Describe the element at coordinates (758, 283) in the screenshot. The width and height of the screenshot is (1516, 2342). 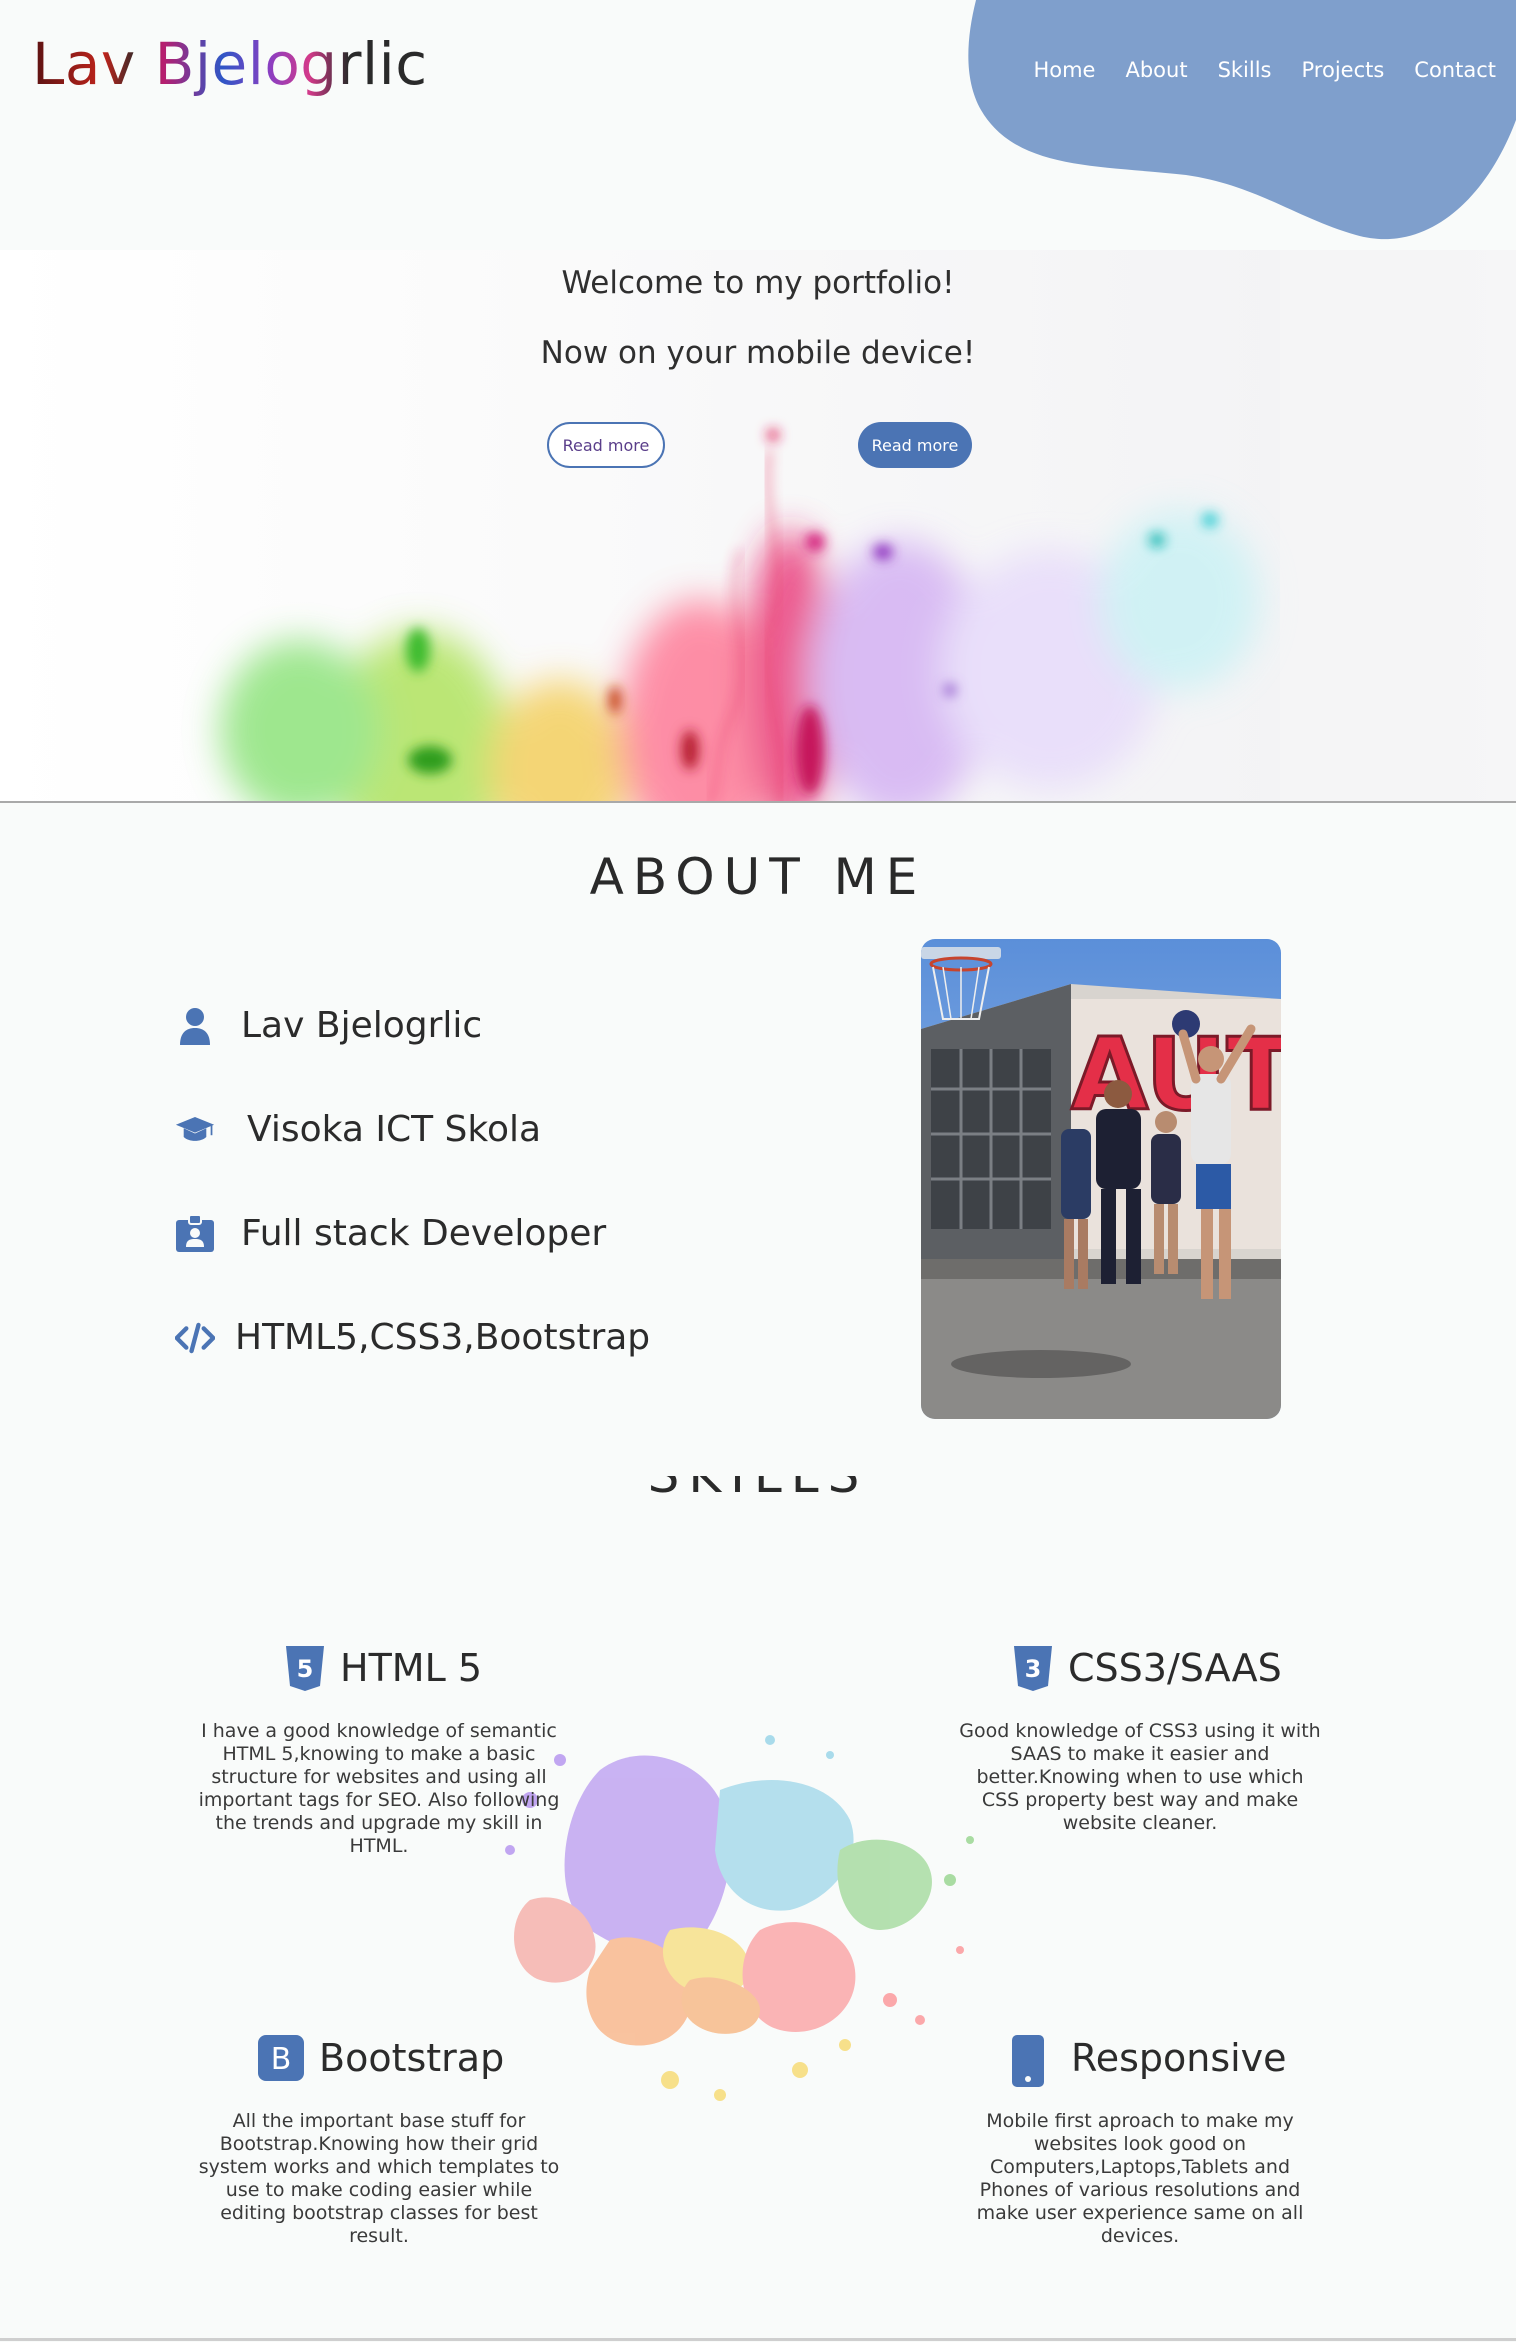
I see `hero-title: Welcome to my portfolio!` at that location.